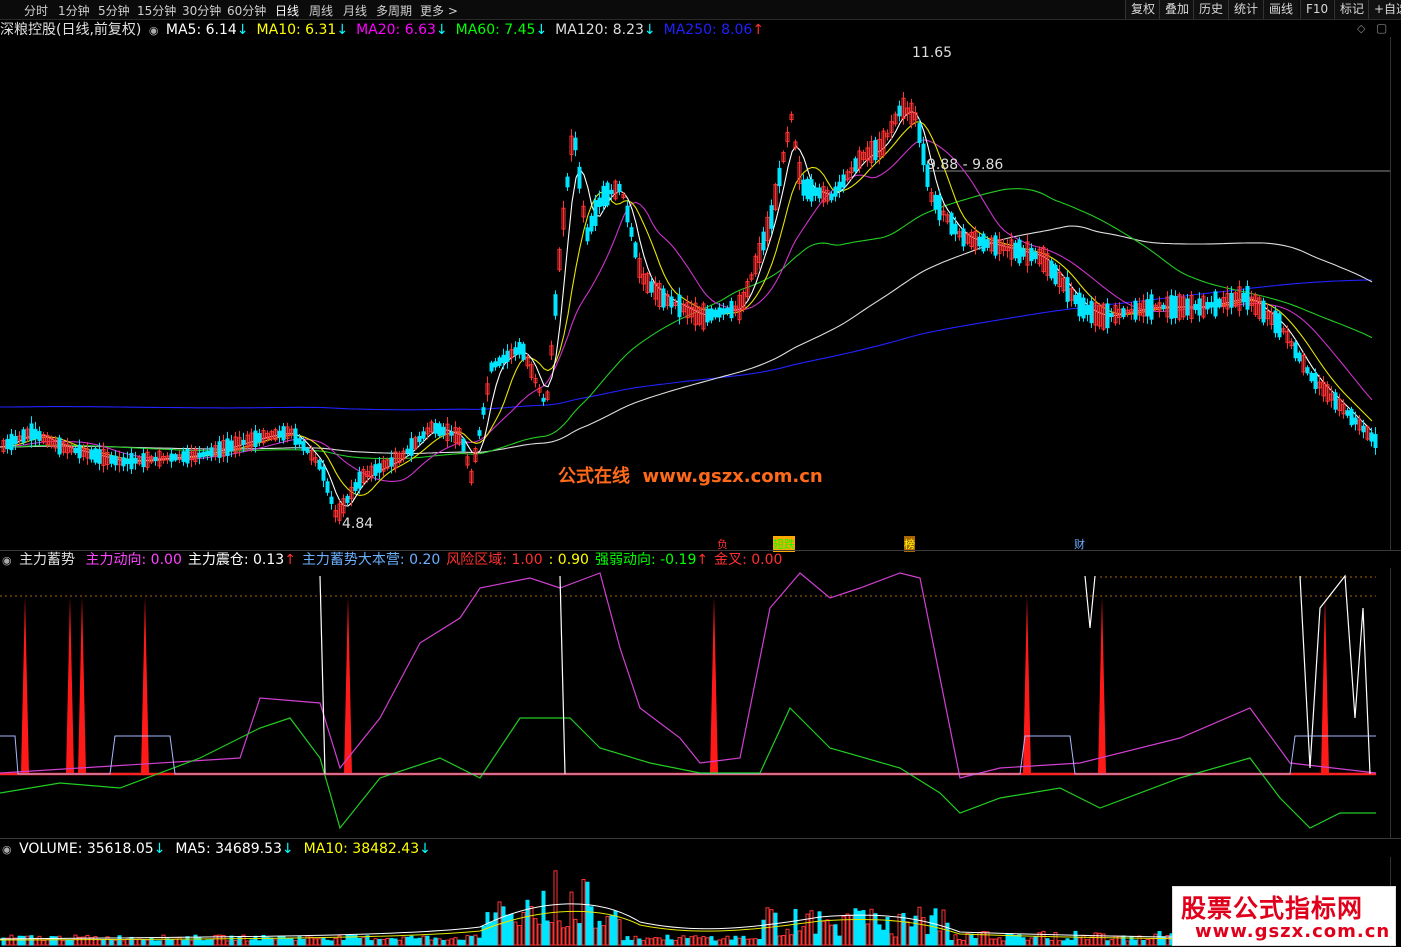  What do you see at coordinates (114, 10) in the screenshot?
I see `tab-5min: 5分钟` at bounding box center [114, 10].